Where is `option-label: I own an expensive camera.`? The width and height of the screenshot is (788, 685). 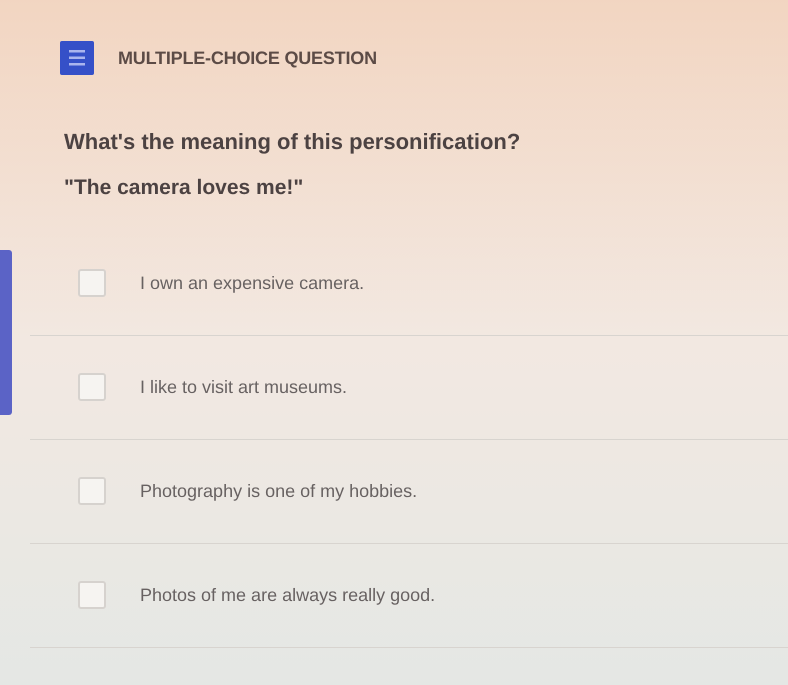
option-label: I own an expensive camera. is located at coordinates (252, 283).